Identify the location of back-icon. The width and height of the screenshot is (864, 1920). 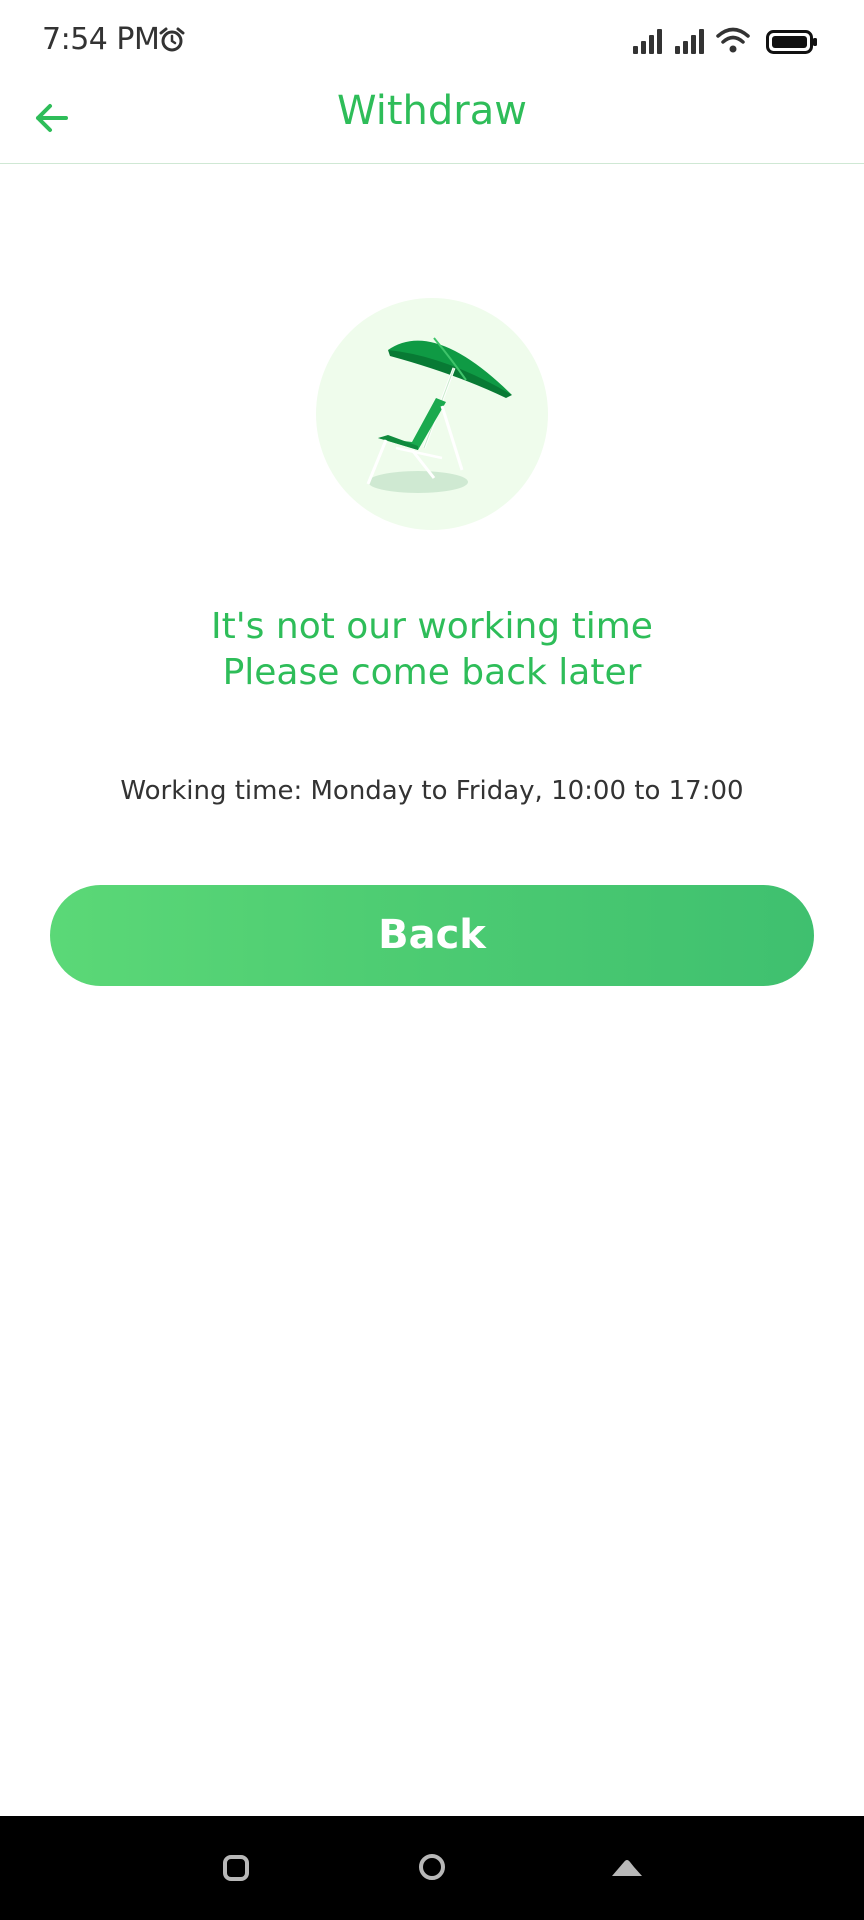
(627, 1867).